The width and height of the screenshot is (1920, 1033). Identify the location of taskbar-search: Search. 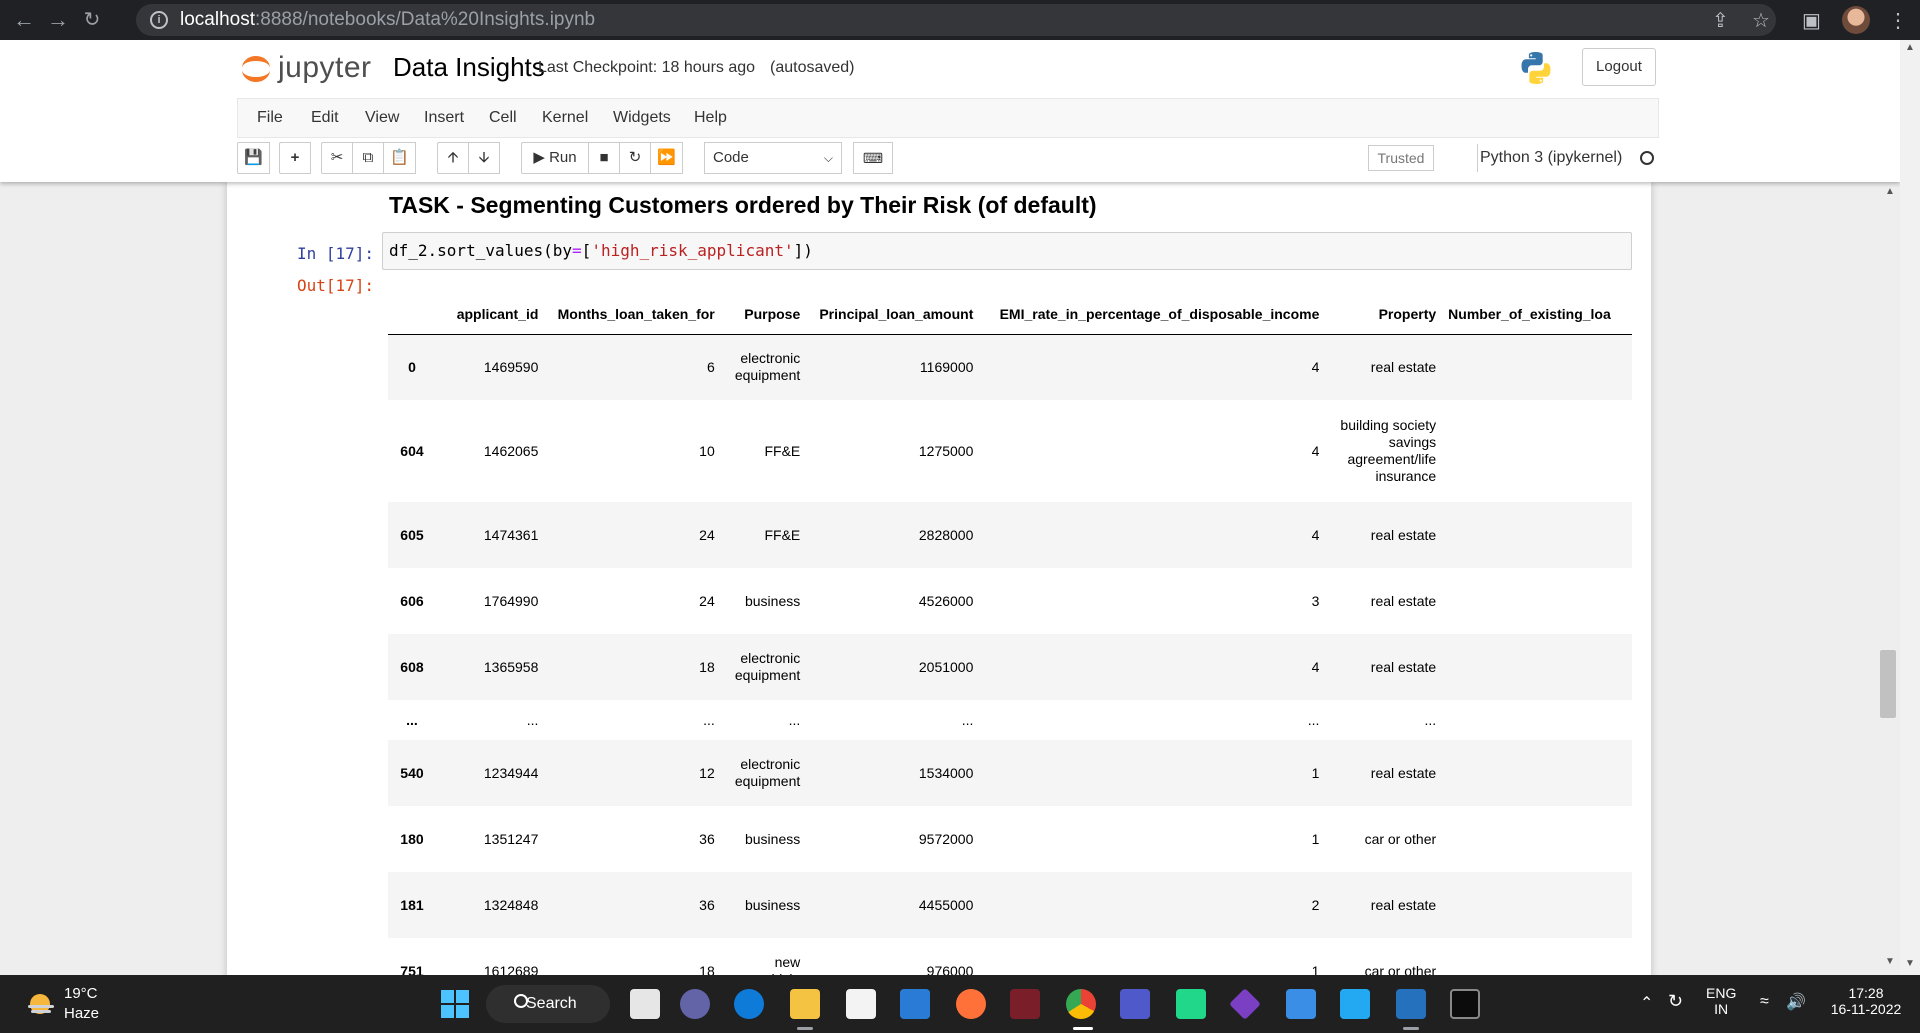
(548, 1004).